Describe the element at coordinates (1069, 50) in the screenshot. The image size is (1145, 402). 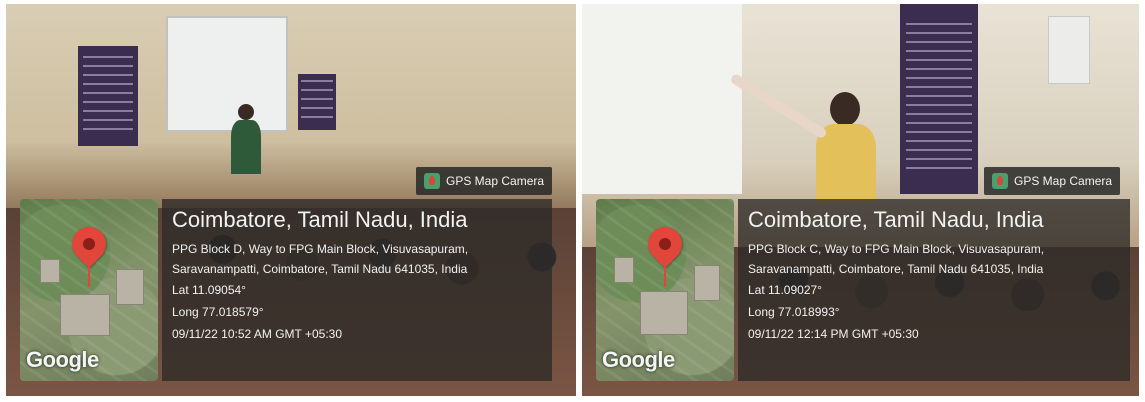
I see `electrical-box` at that location.